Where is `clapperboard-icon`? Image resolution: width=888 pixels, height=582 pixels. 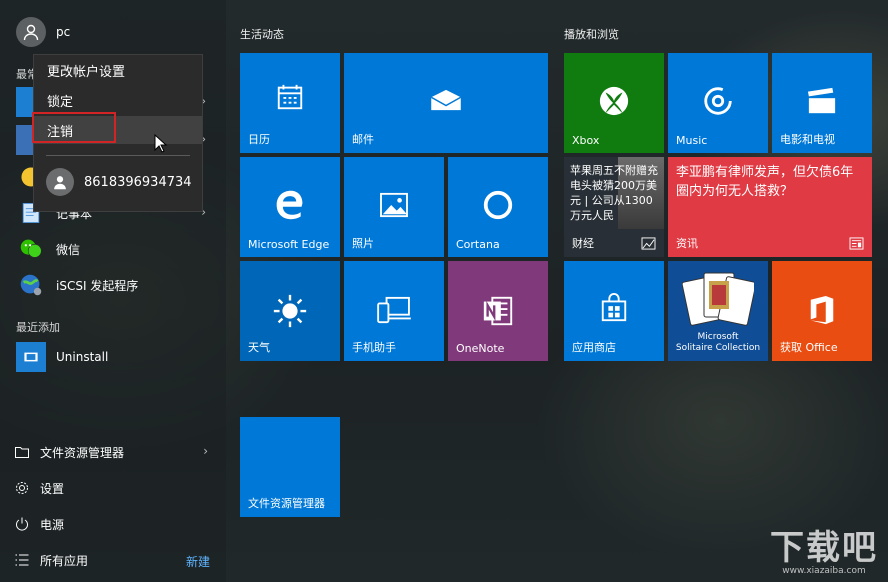
clapperboard-icon is located at coordinates (822, 101).